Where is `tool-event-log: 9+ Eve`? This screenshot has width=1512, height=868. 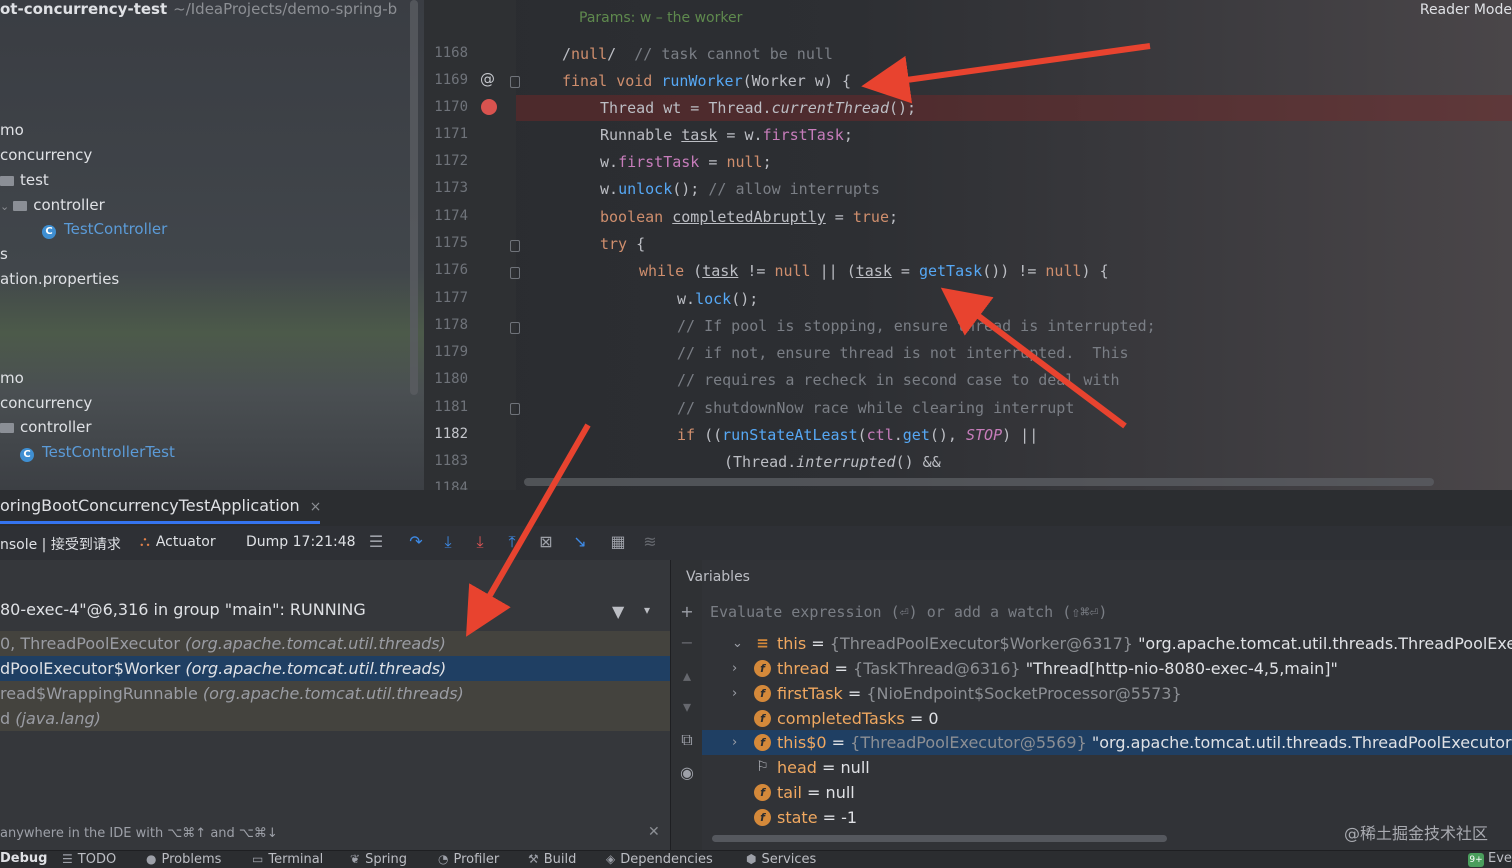
tool-event-log: 9+ Eve is located at coordinates (1490, 859).